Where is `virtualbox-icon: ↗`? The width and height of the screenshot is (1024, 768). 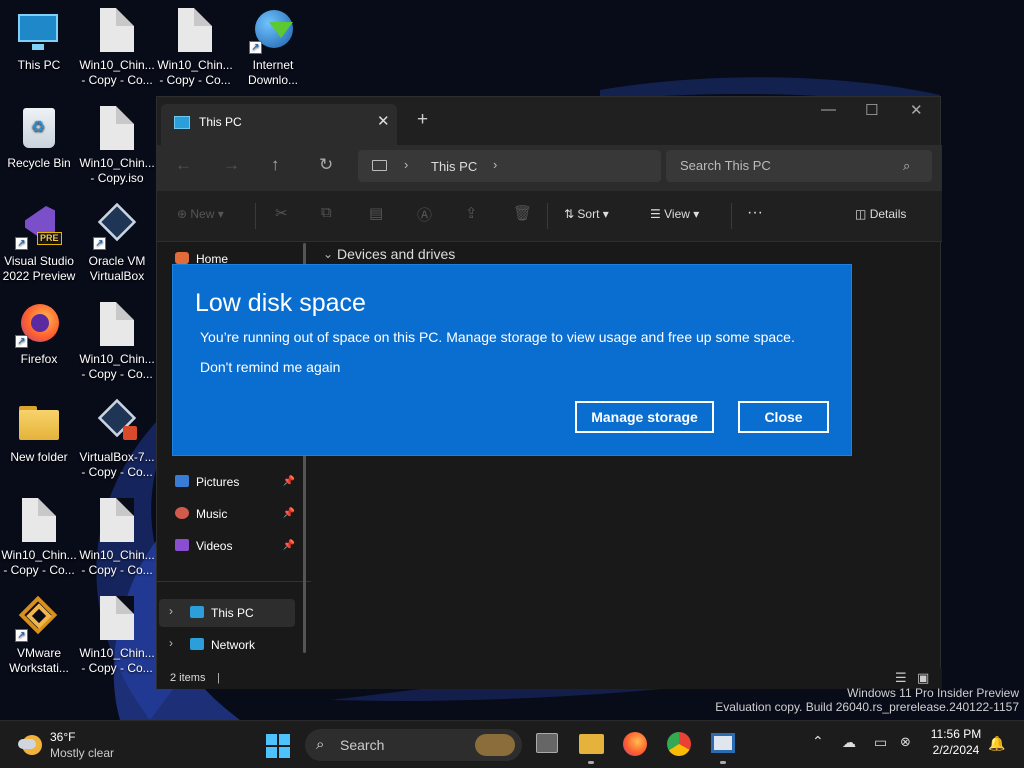 virtualbox-icon: ↗ is located at coordinates (117, 226).